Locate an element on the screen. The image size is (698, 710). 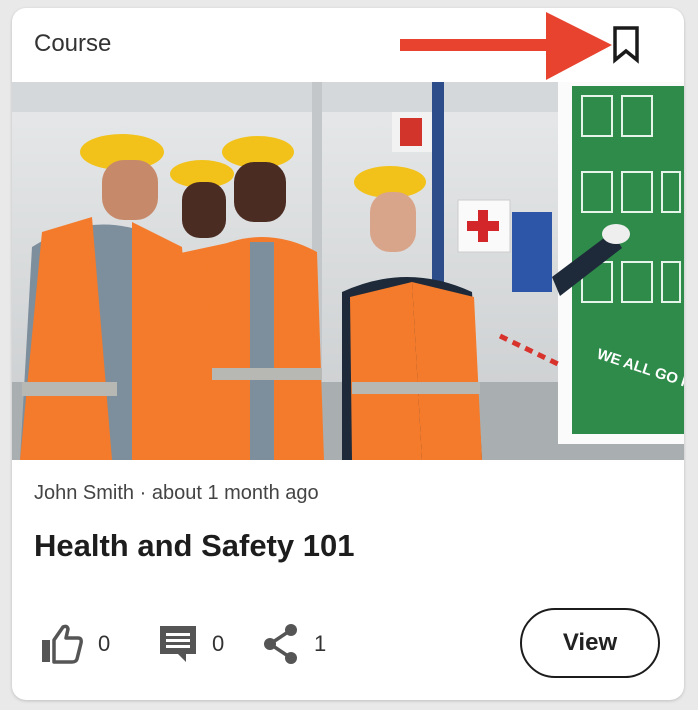
bookmark-icon is located at coordinates (626, 45).